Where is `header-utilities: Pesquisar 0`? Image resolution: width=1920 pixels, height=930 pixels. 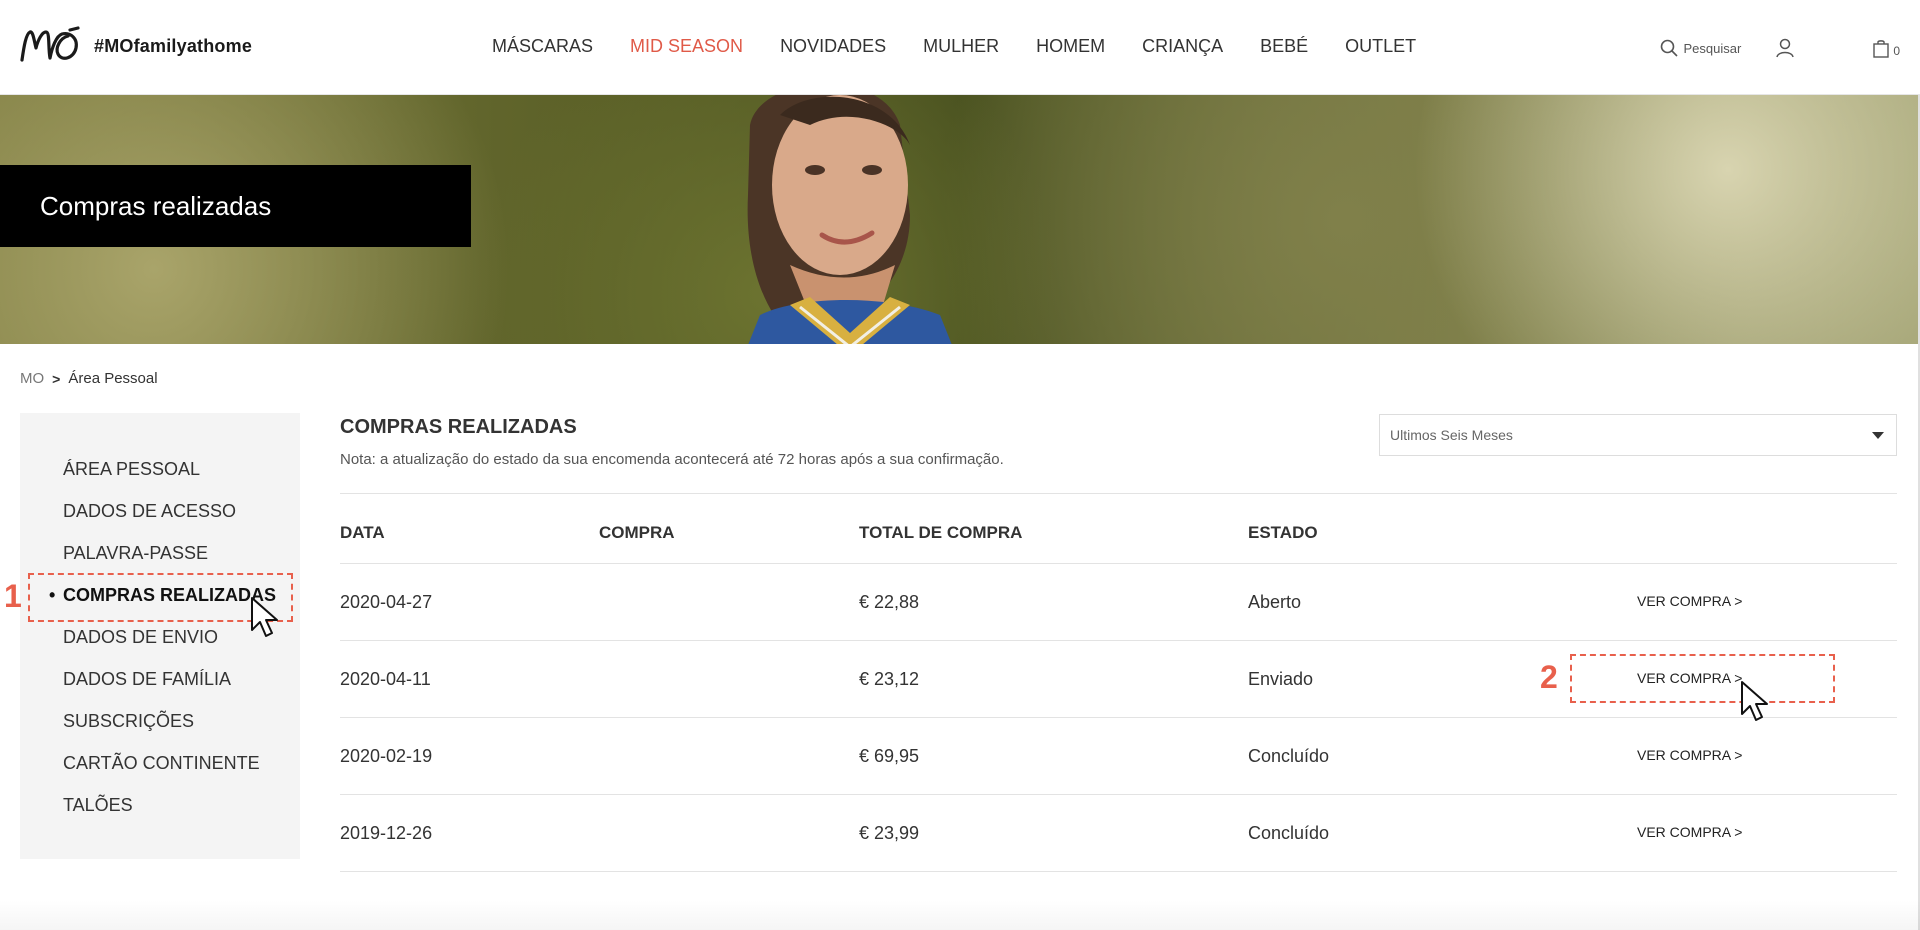
header-utilities: Pesquisar 0 is located at coordinates (1780, 48).